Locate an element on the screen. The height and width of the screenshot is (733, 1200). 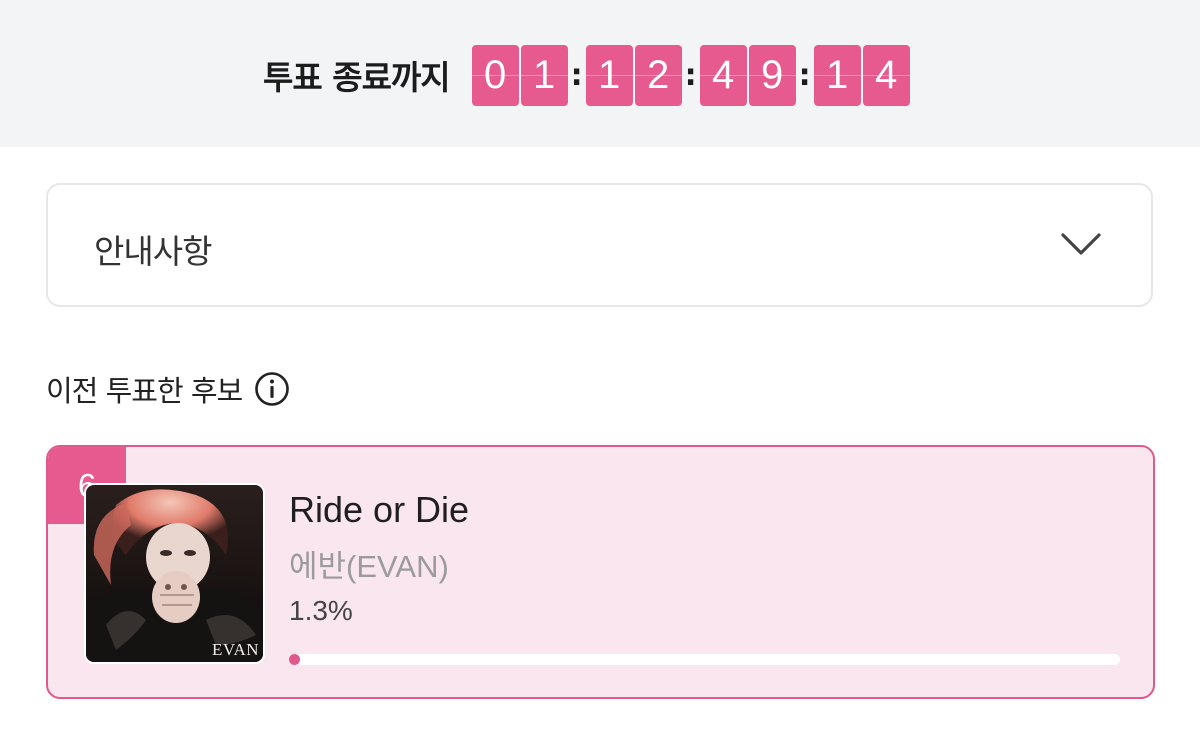
timer-label: 투표 종료까지 is located at coordinates (357, 77).